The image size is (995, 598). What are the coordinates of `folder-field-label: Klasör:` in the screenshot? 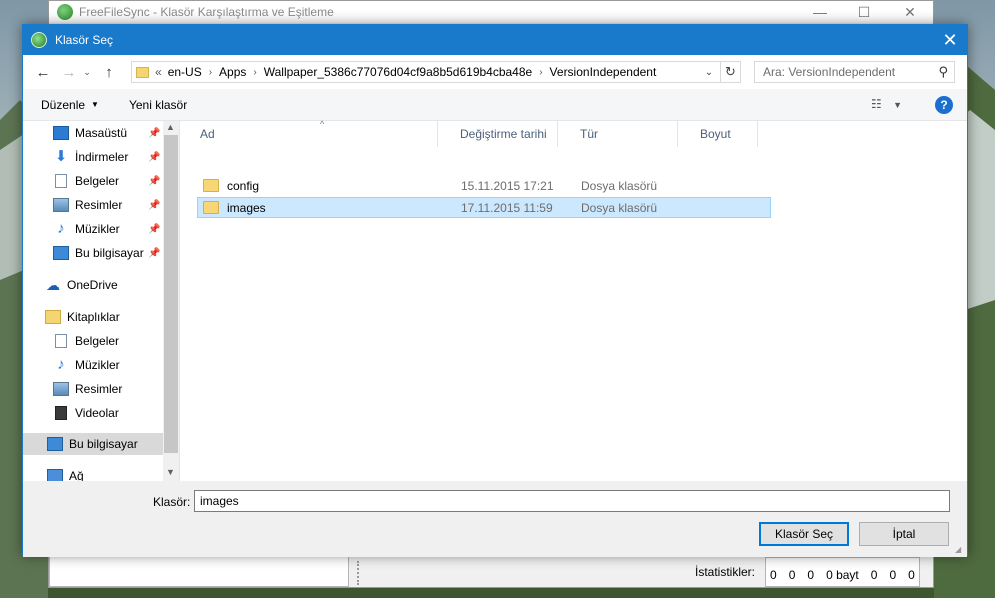 It's located at (172, 502).